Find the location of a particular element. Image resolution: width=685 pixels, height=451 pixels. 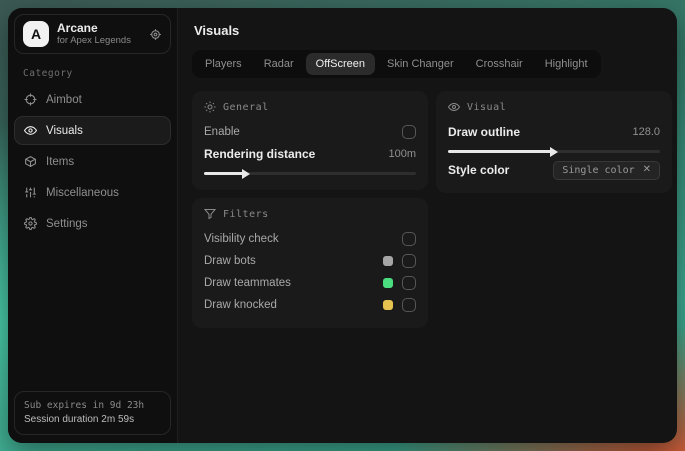

draw-bots-row: Draw bots is located at coordinates (310, 261).